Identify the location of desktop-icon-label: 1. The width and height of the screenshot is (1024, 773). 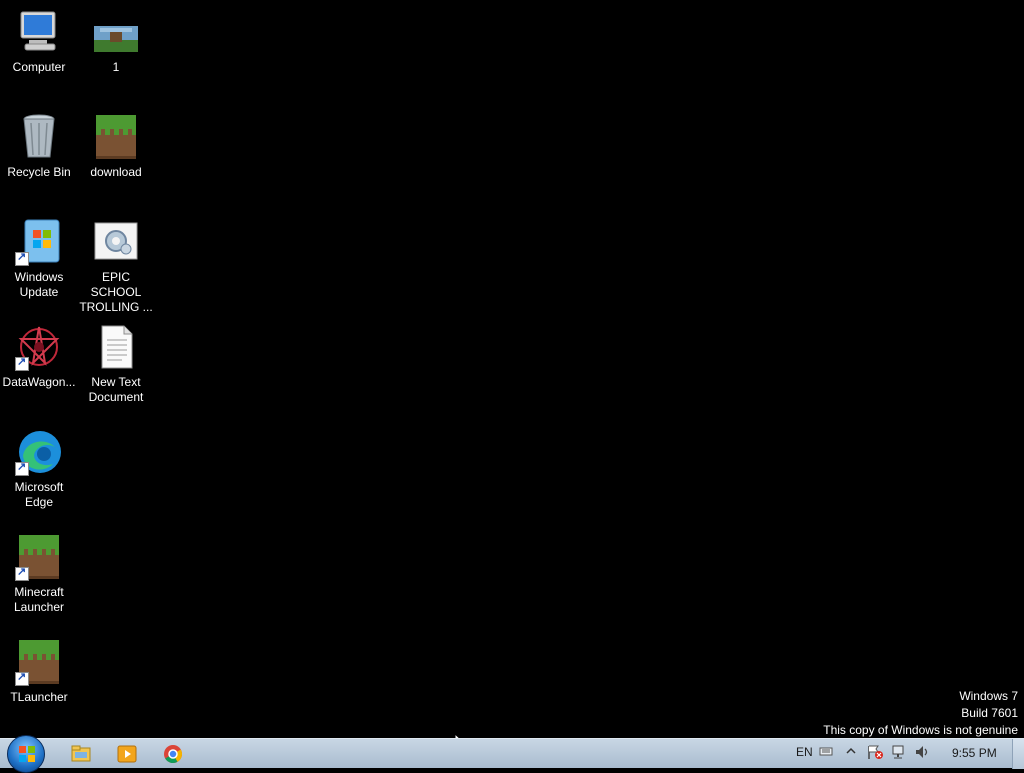
(116, 67).